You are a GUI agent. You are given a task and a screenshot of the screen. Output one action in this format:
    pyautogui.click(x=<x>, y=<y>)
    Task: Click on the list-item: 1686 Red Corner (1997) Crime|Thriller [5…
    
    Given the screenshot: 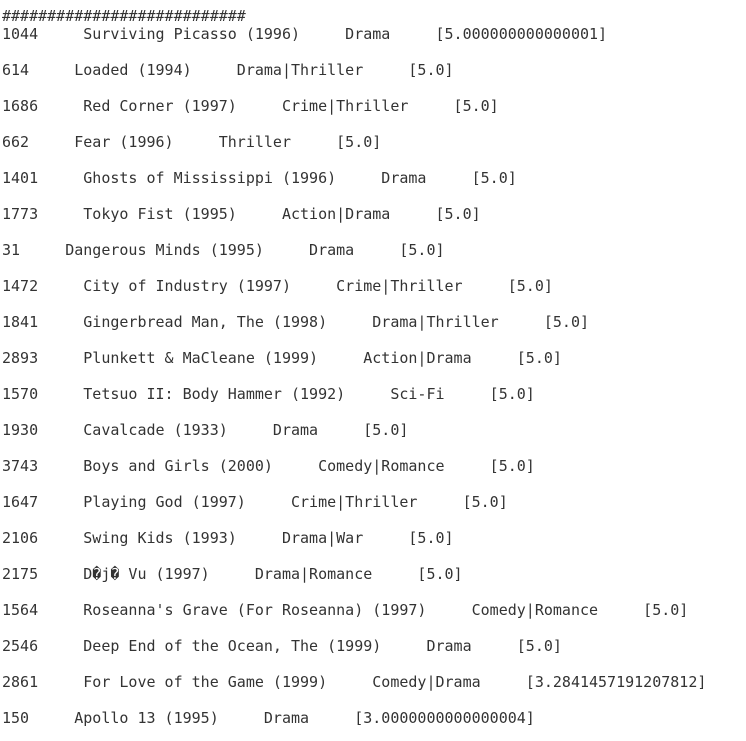 What is the action you would take?
    pyautogui.click(x=250, y=106)
    